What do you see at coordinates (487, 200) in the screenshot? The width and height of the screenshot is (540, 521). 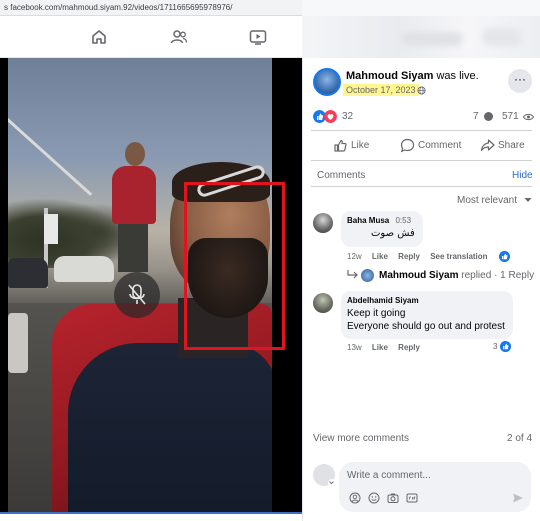 I see `sort-label: Most relevant` at bounding box center [487, 200].